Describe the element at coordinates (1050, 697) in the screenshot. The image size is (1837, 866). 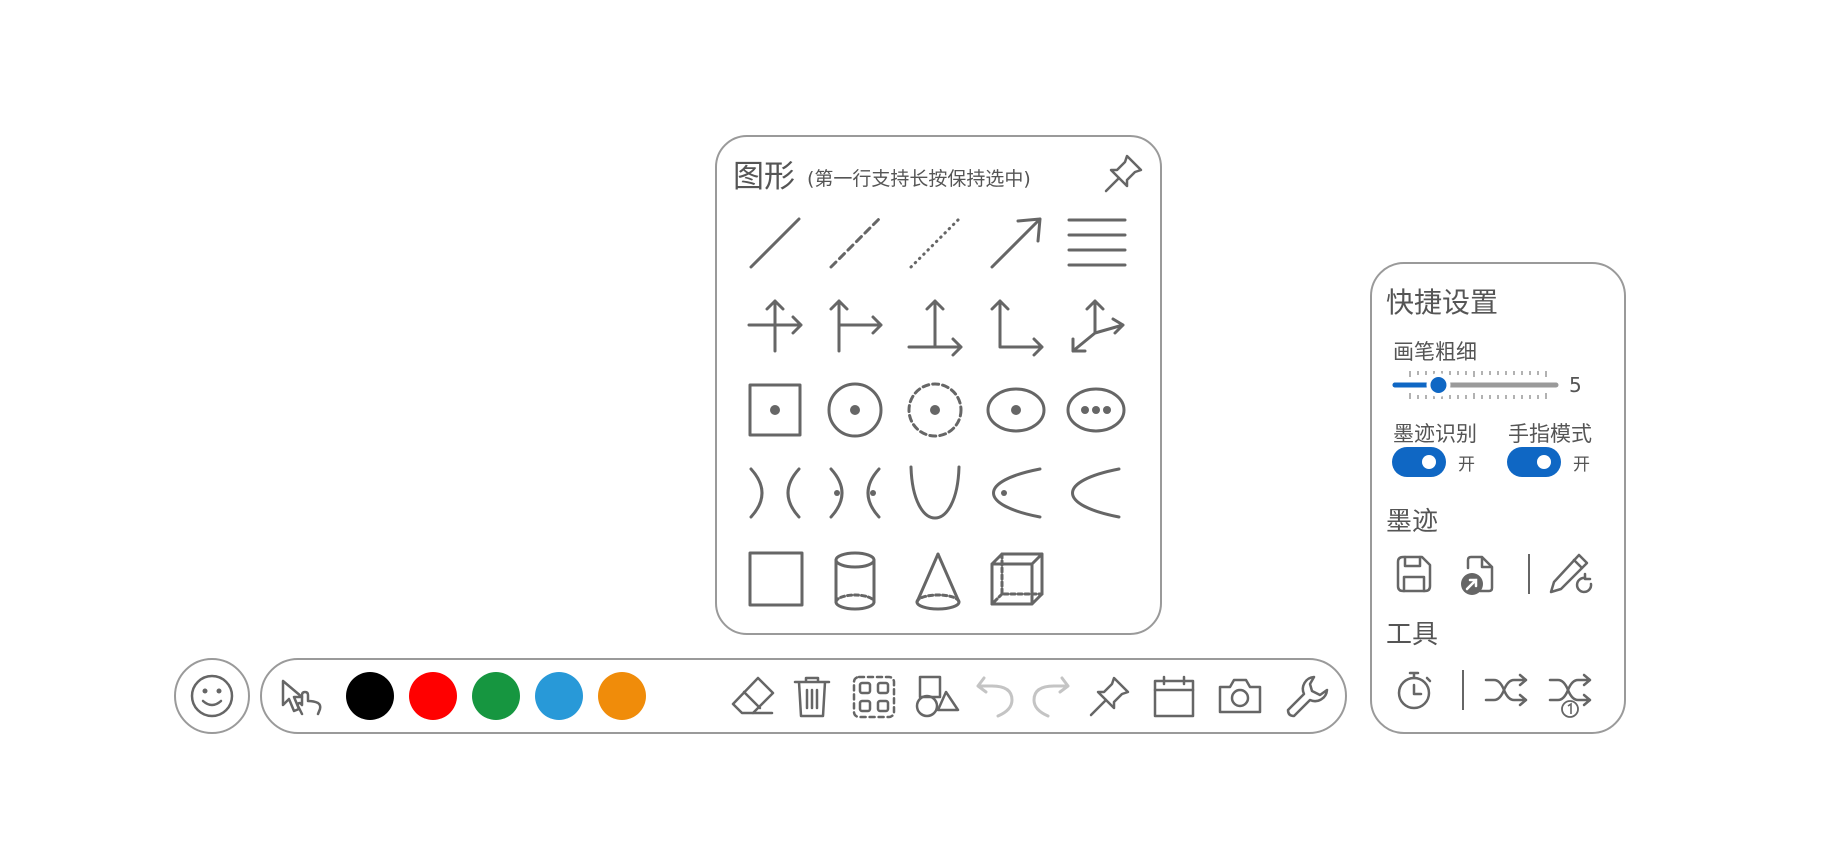
I see `redo-icon` at that location.